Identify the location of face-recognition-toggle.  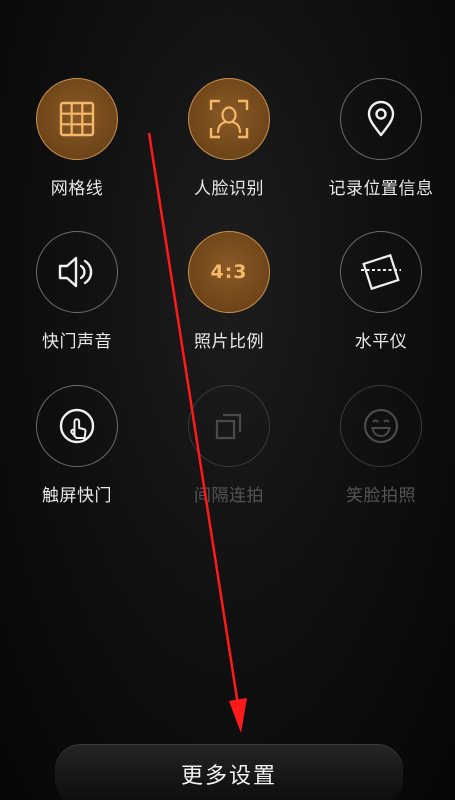
(229, 119).